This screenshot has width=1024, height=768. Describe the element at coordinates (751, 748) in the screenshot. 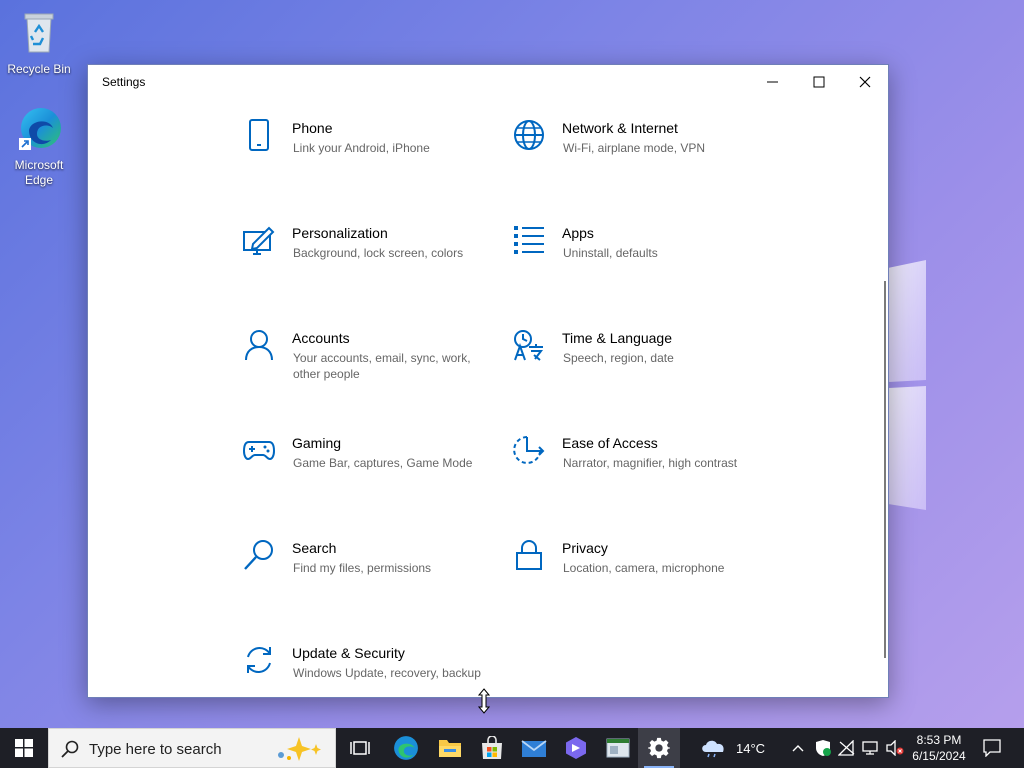

I see `weather-temperature: 14°C` at that location.